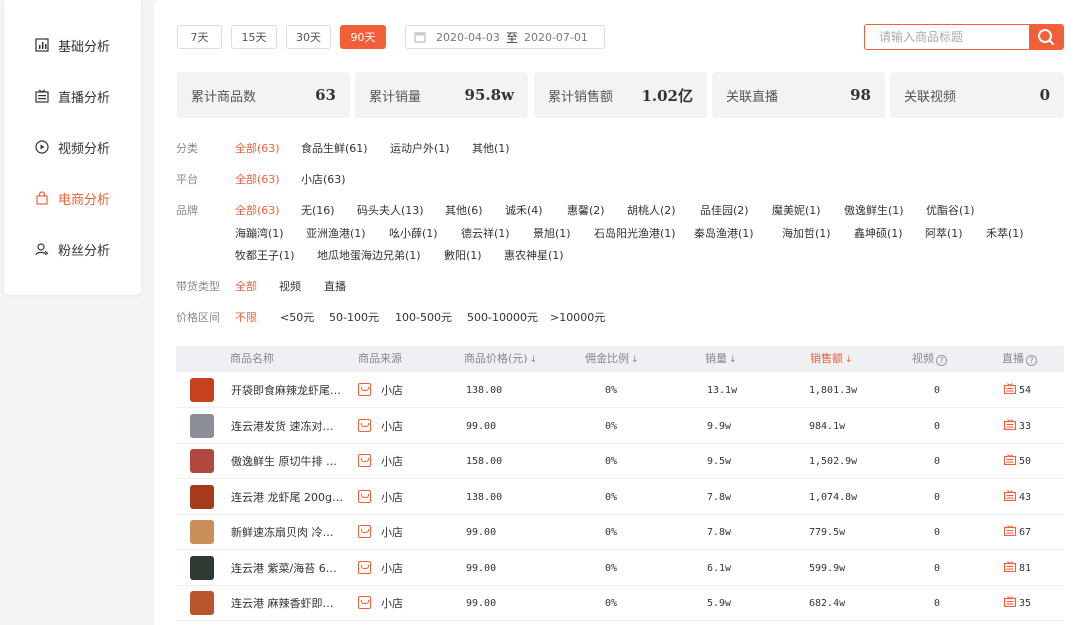 This screenshot has width=1080, height=625. I want to click on filter-option: 景旭(1), so click(552, 233).